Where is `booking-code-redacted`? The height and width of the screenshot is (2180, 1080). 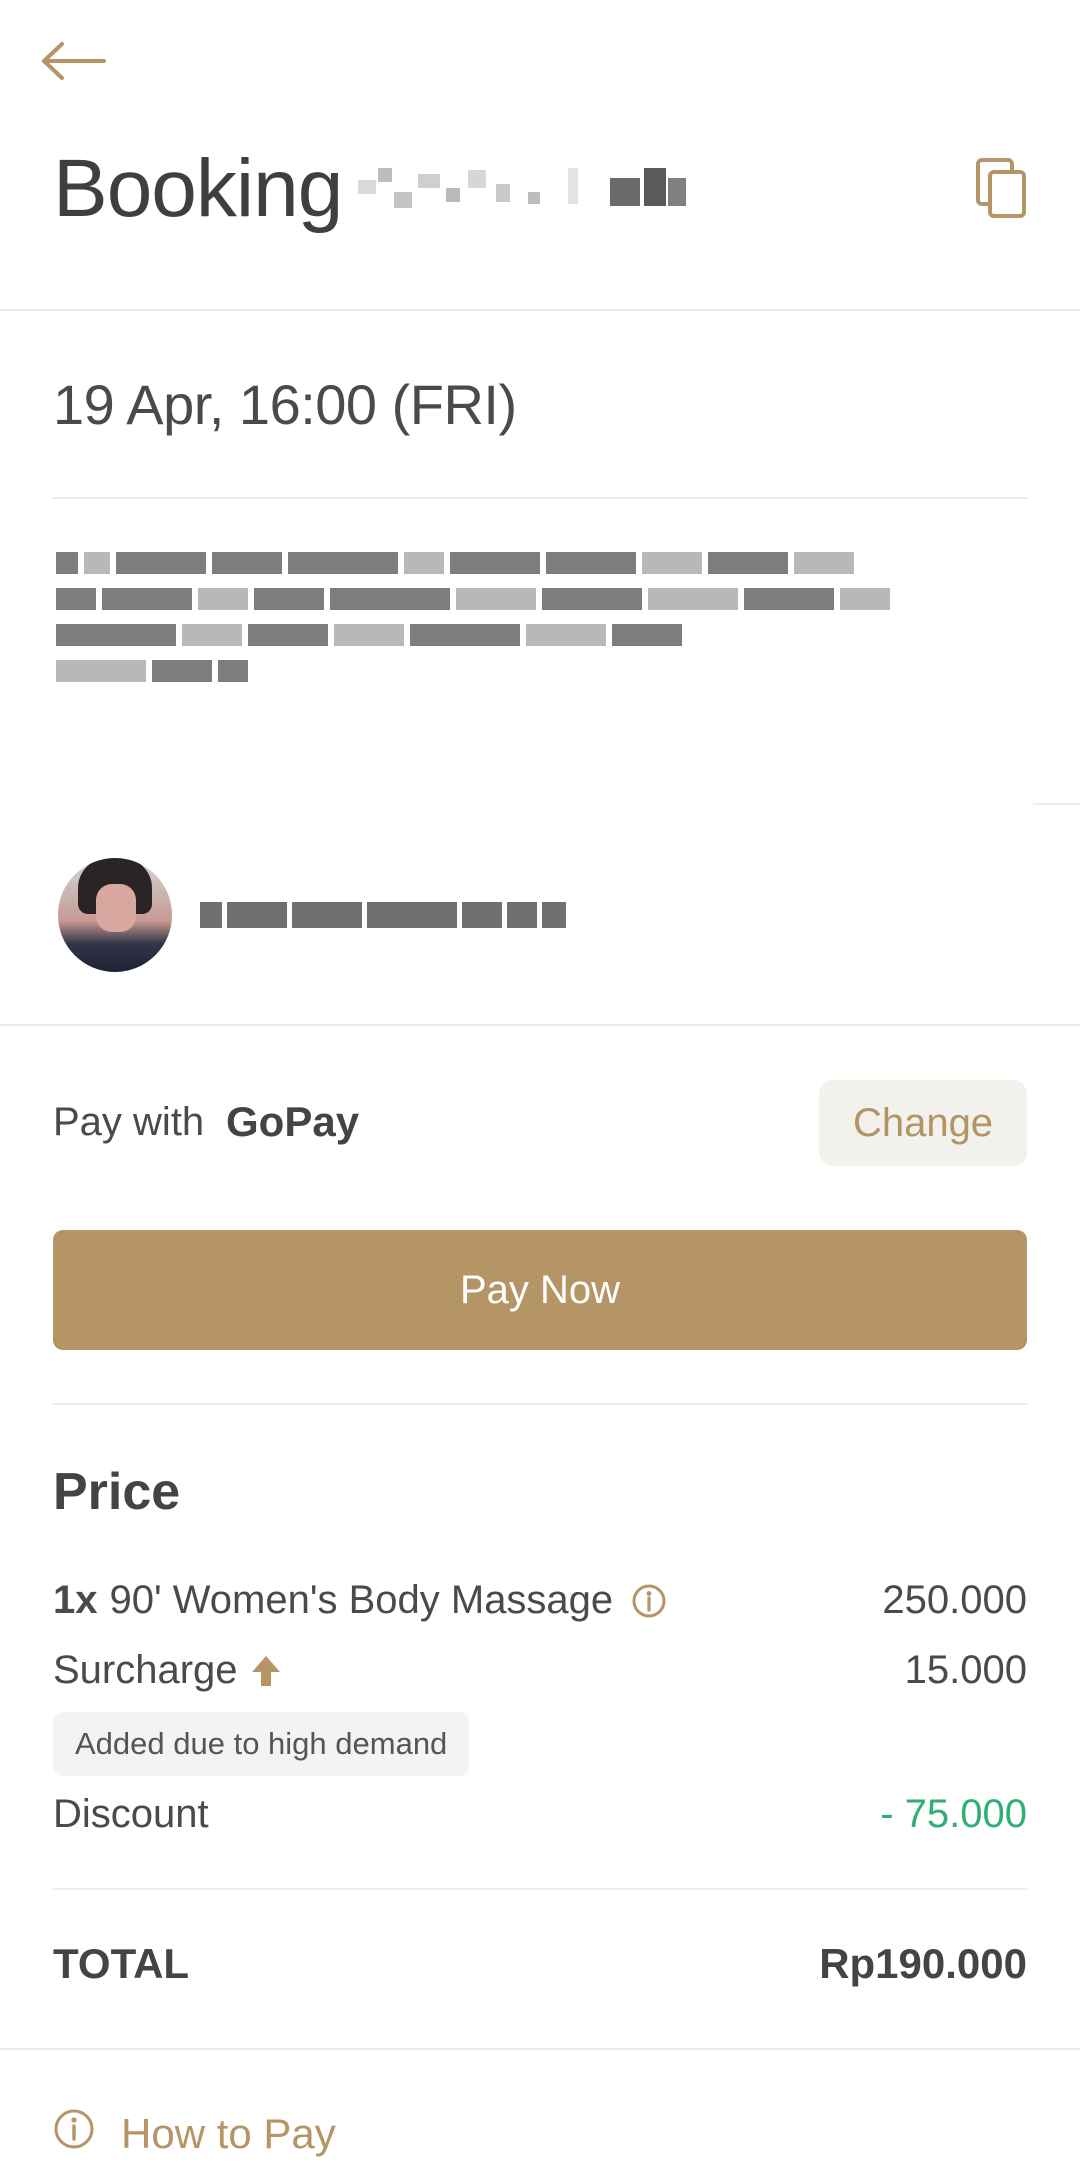
booking-code-redacted is located at coordinates (528, 189).